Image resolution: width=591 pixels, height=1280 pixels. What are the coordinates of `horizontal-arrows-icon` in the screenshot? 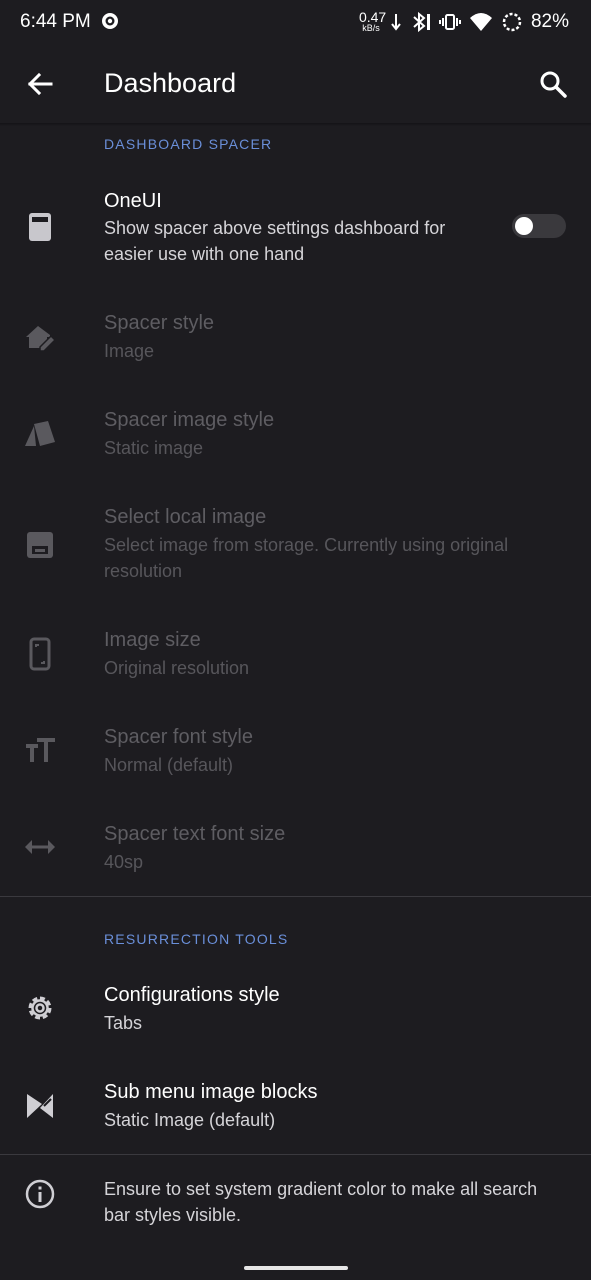 It's located at (40, 847).